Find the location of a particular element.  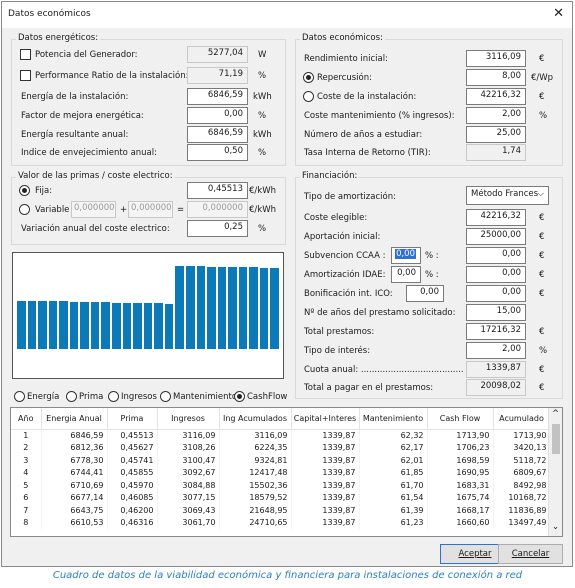

table-cell: 0,45855 is located at coordinates (132, 472).